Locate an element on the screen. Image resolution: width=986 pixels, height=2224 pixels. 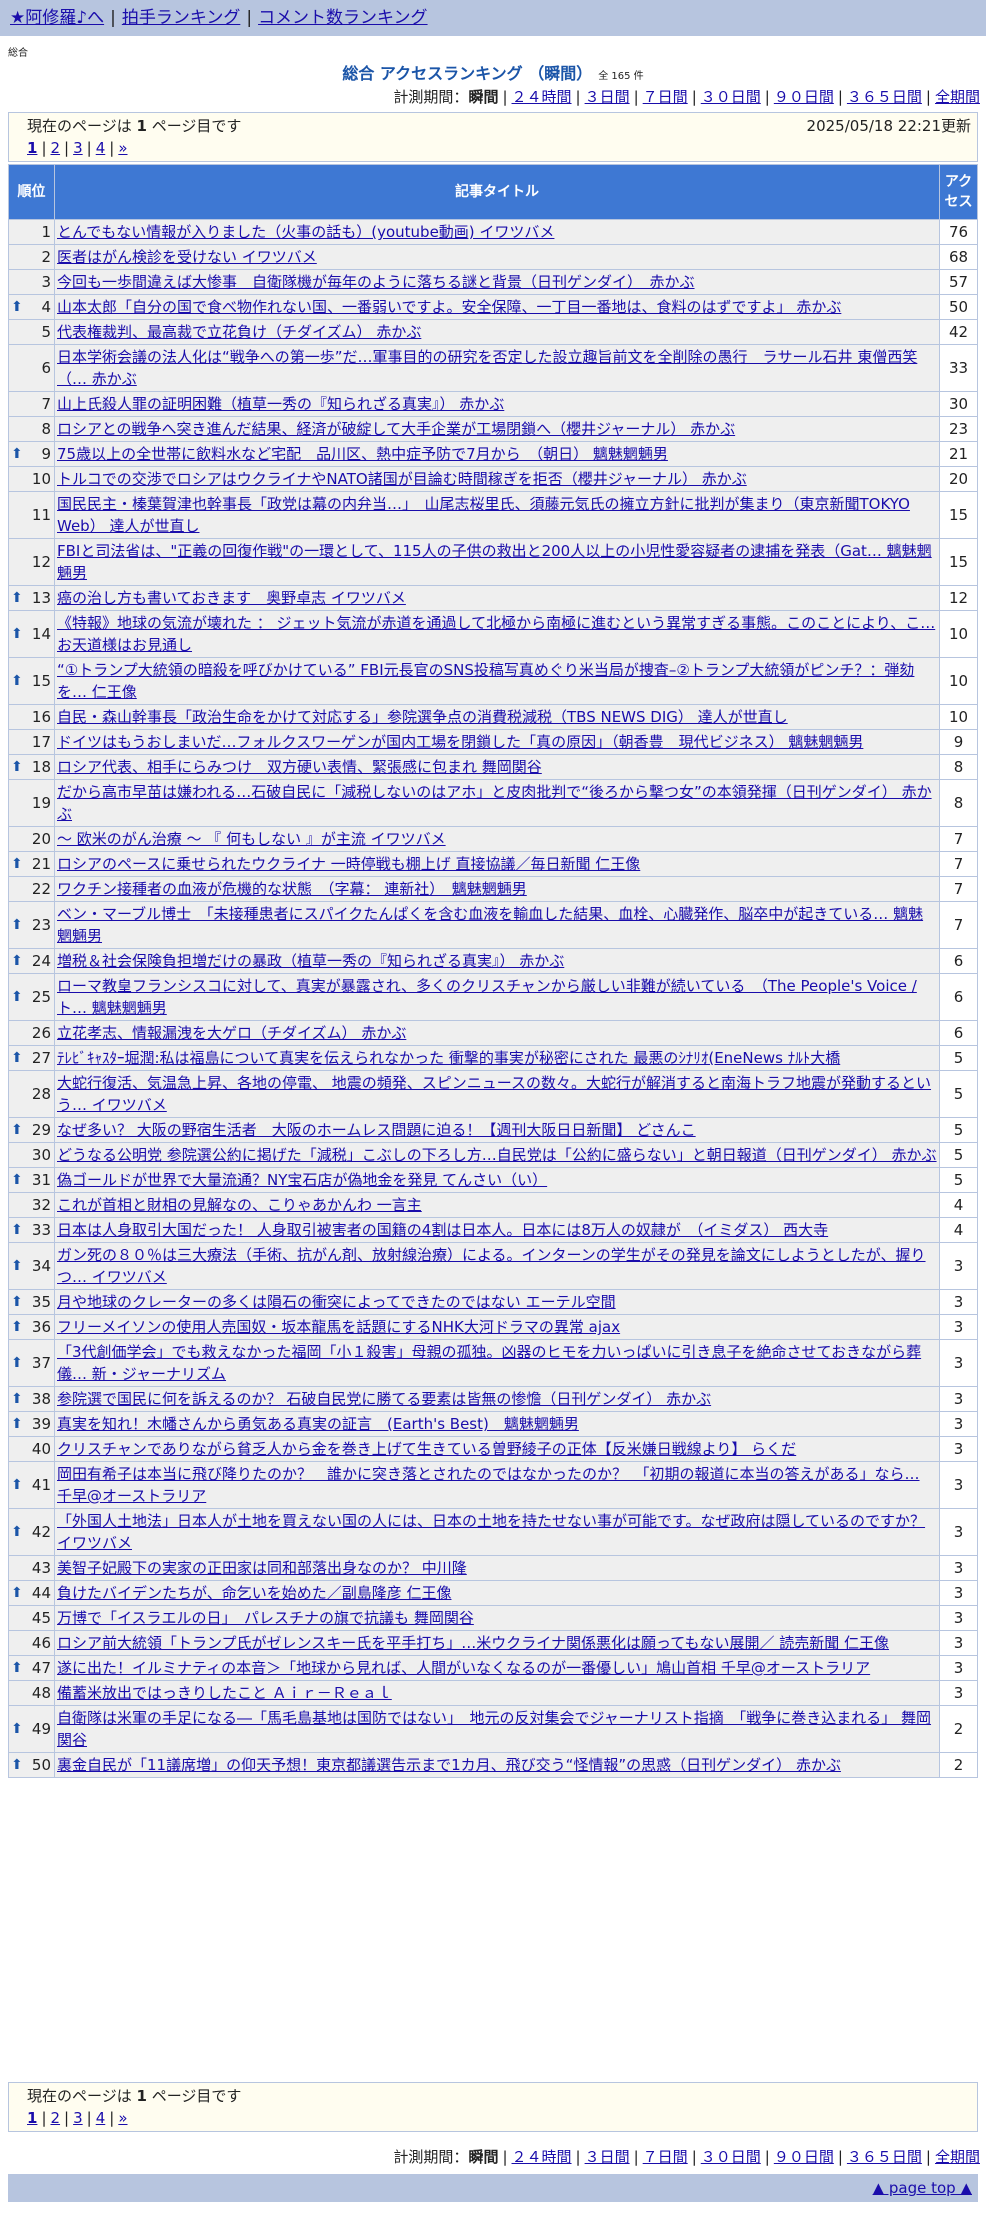
access-count: 76 is located at coordinates (958, 232).